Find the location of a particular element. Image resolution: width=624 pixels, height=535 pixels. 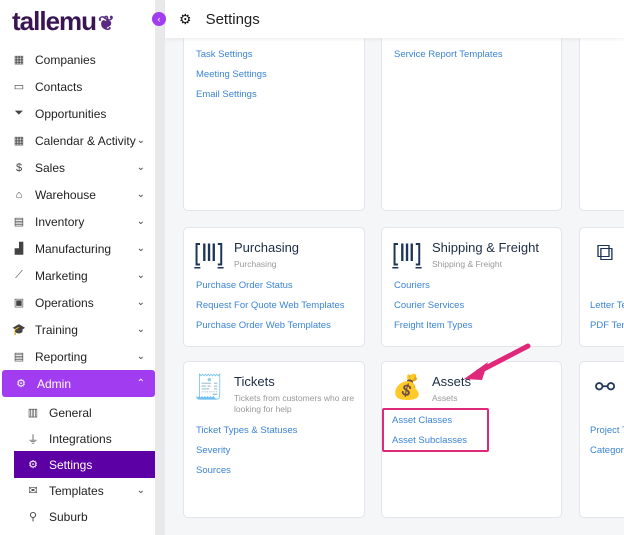

sidebar-item-label: Templates is located at coordinates (76, 490).